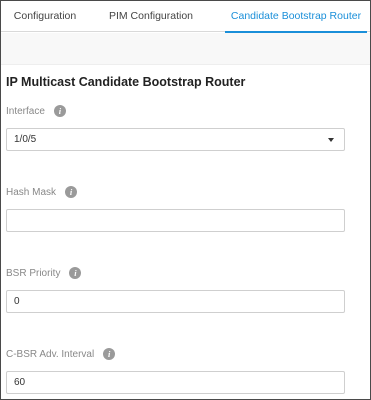  I want to click on cbsr-interval-label-row: C-BSR Adv. Interval i, so click(61, 354).